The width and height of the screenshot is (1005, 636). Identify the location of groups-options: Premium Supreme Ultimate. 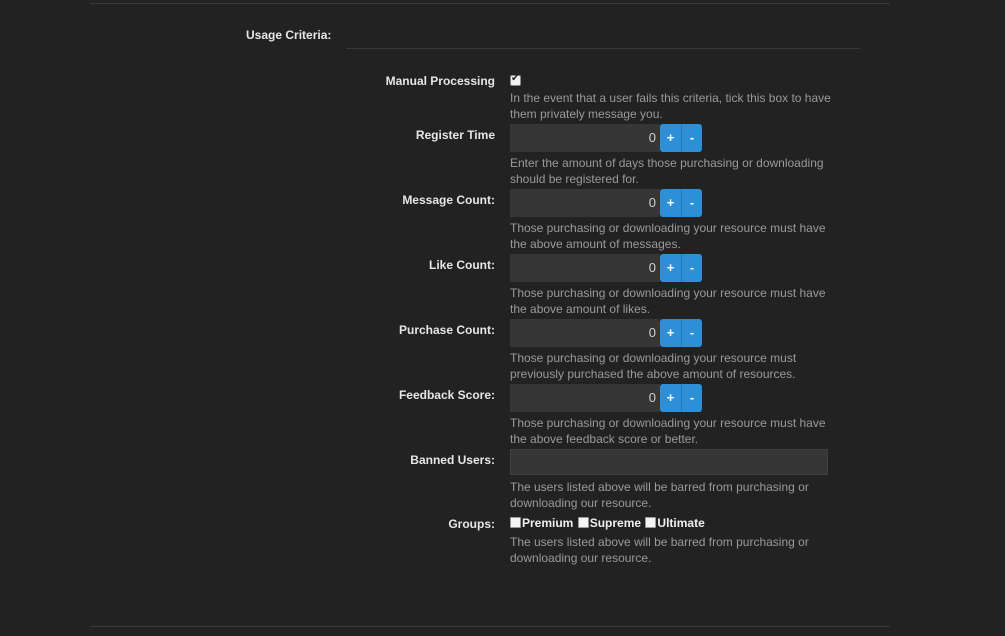
(608, 523).